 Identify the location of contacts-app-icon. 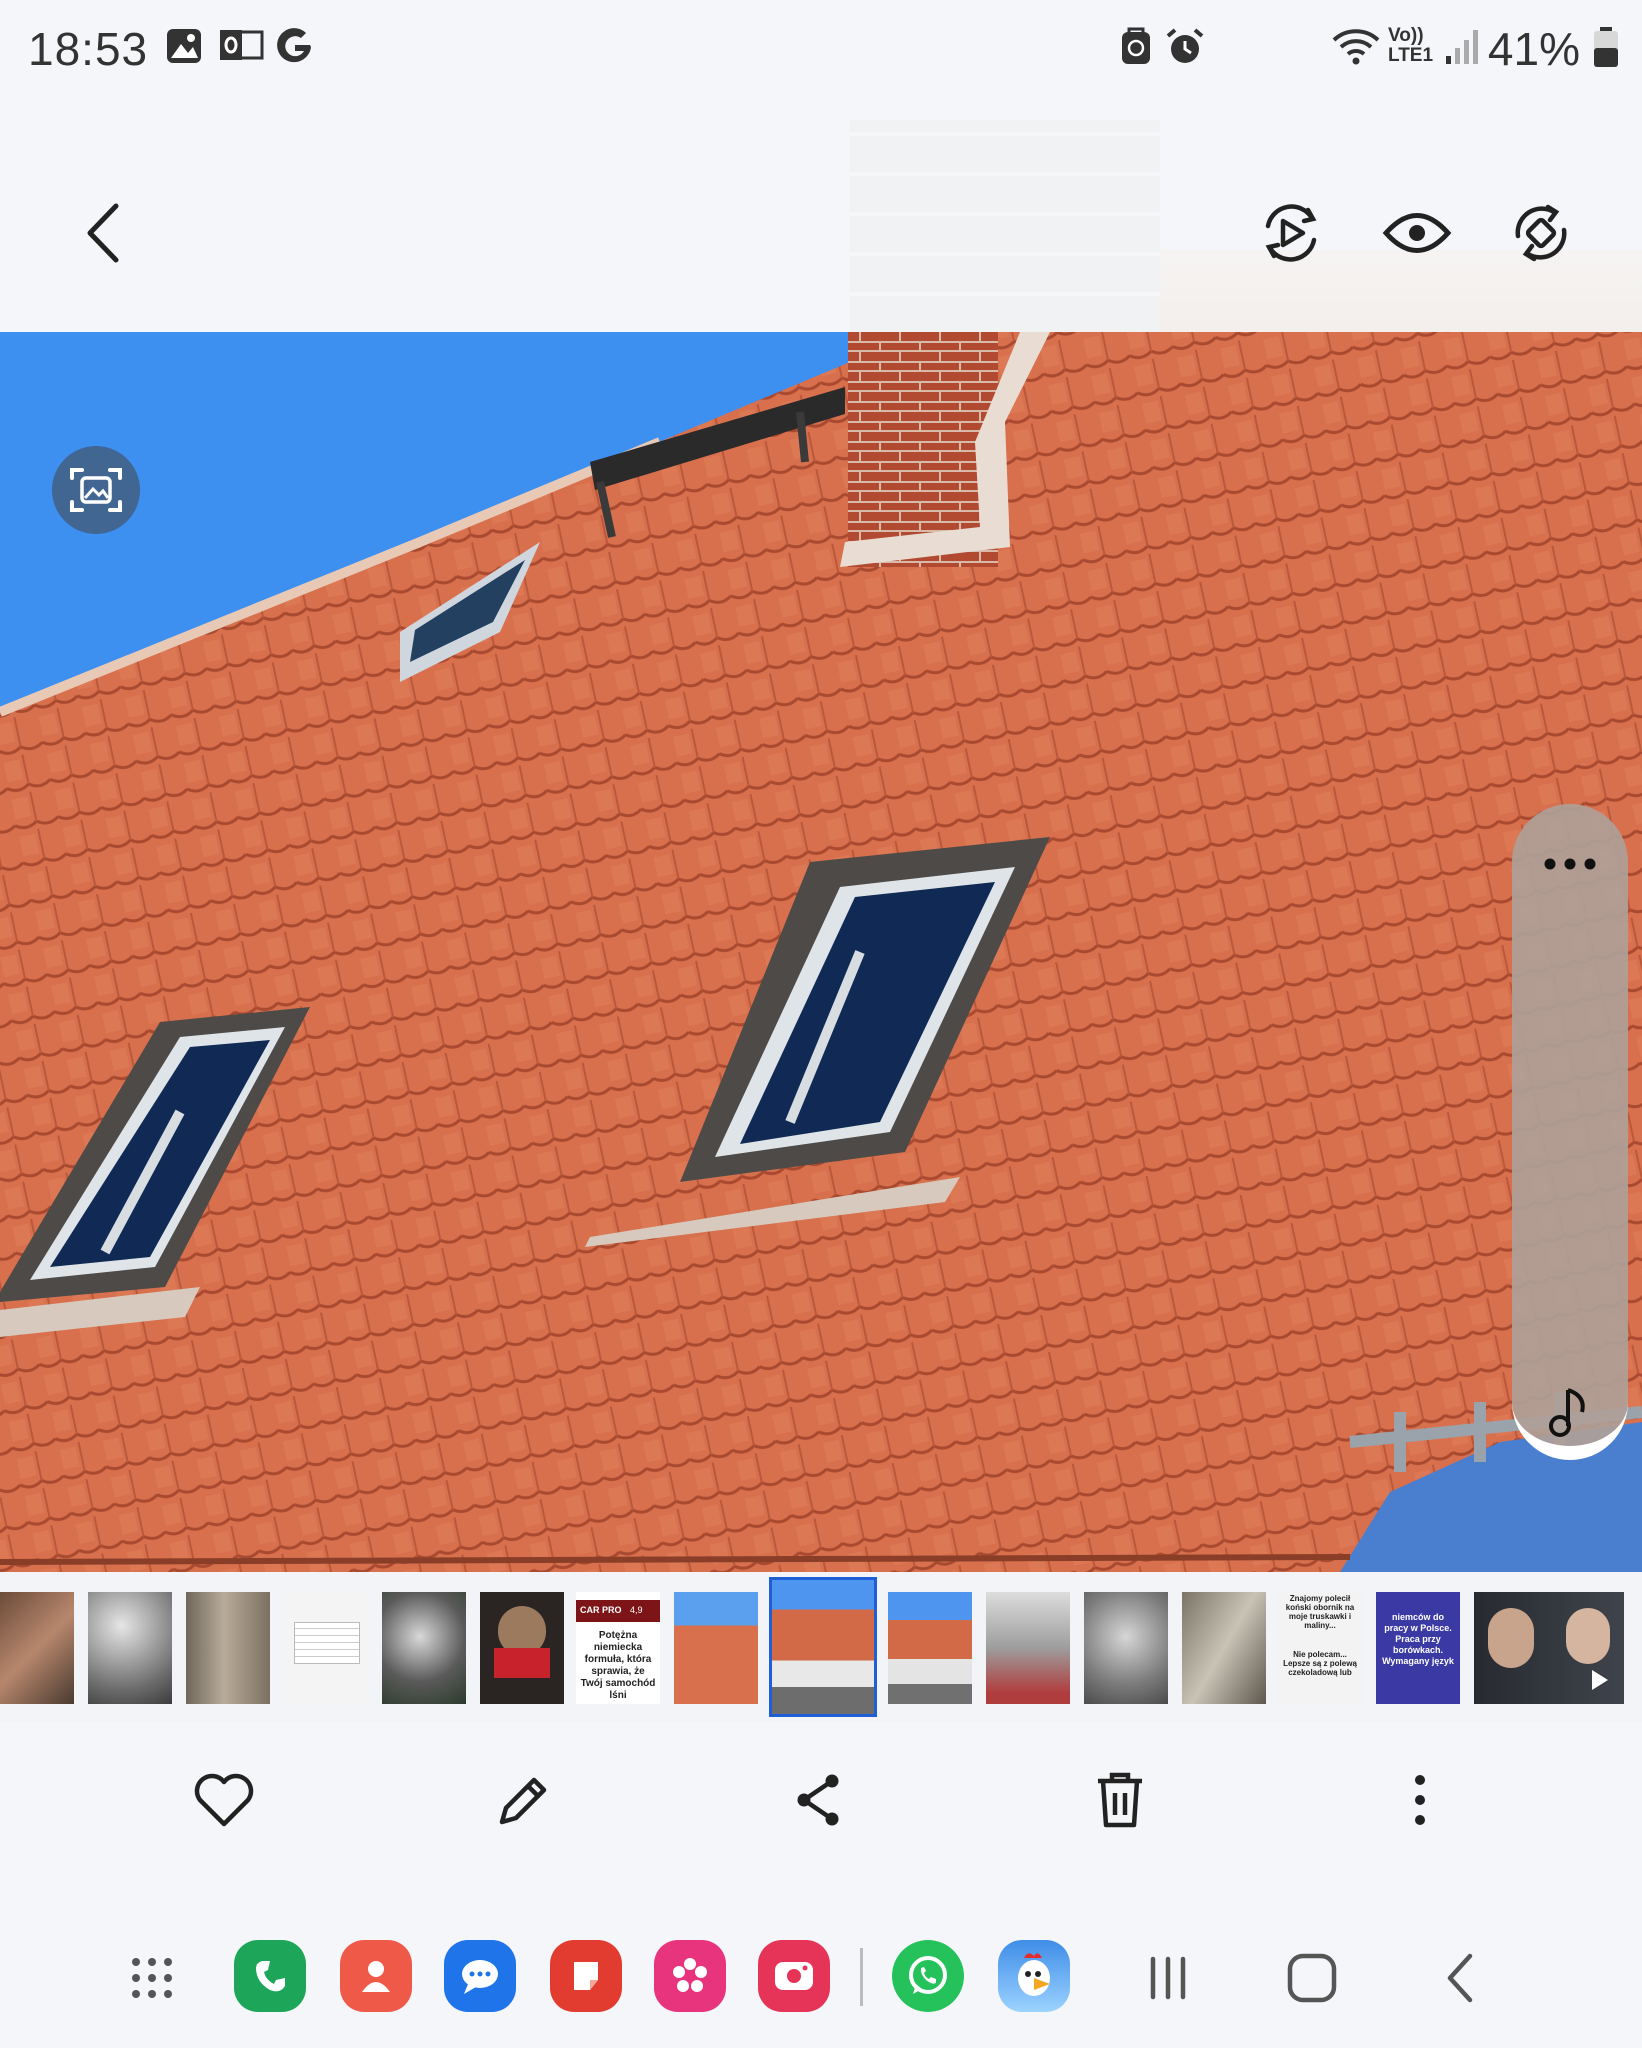
(376, 1976).